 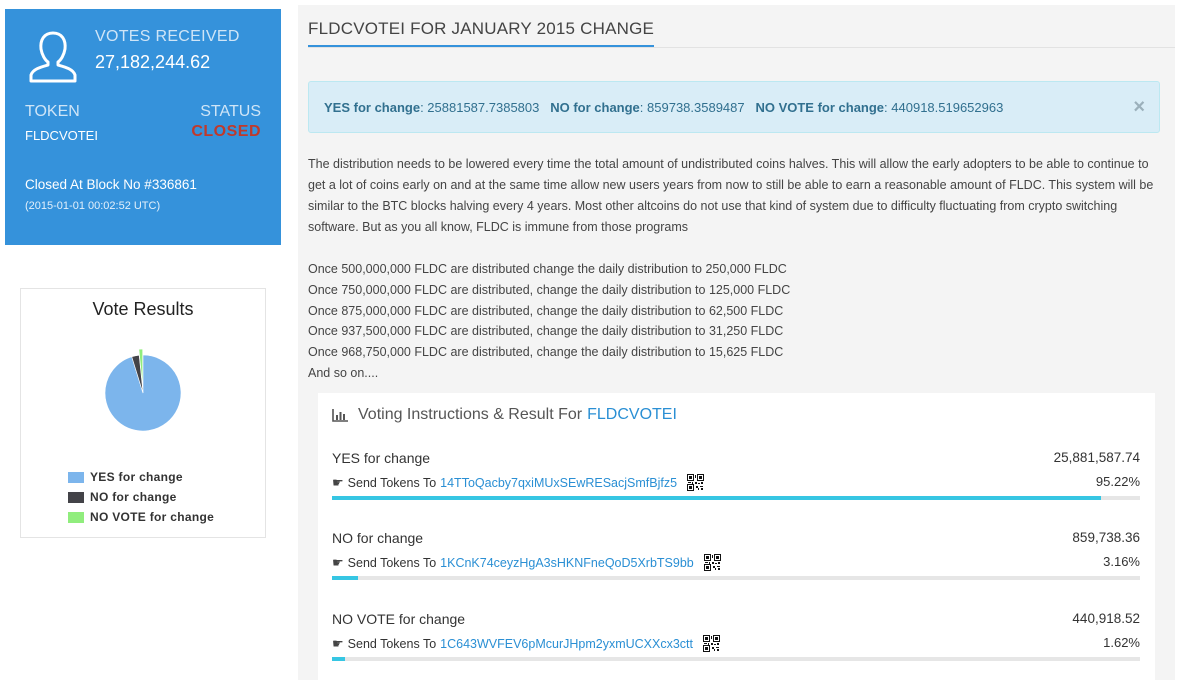 What do you see at coordinates (143, 309) in the screenshot?
I see `vote-results-title: Vote Results` at bounding box center [143, 309].